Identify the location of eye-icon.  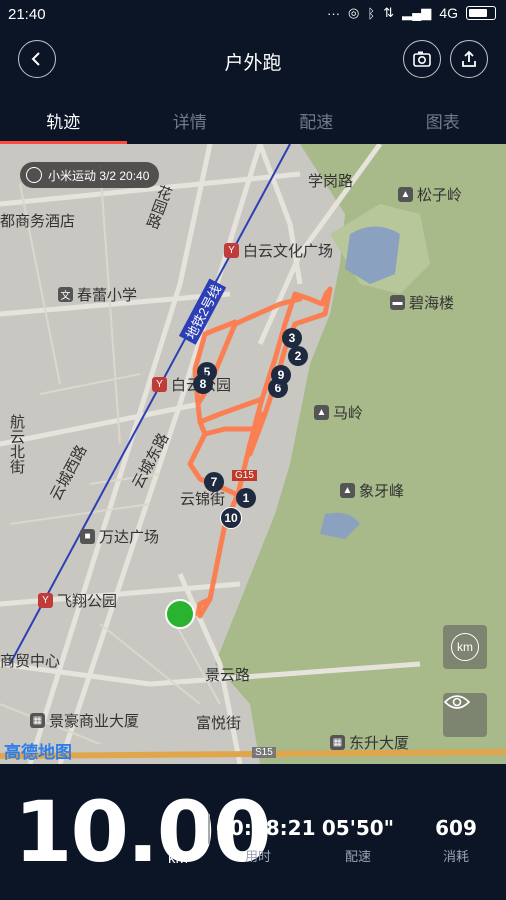
(457, 702).